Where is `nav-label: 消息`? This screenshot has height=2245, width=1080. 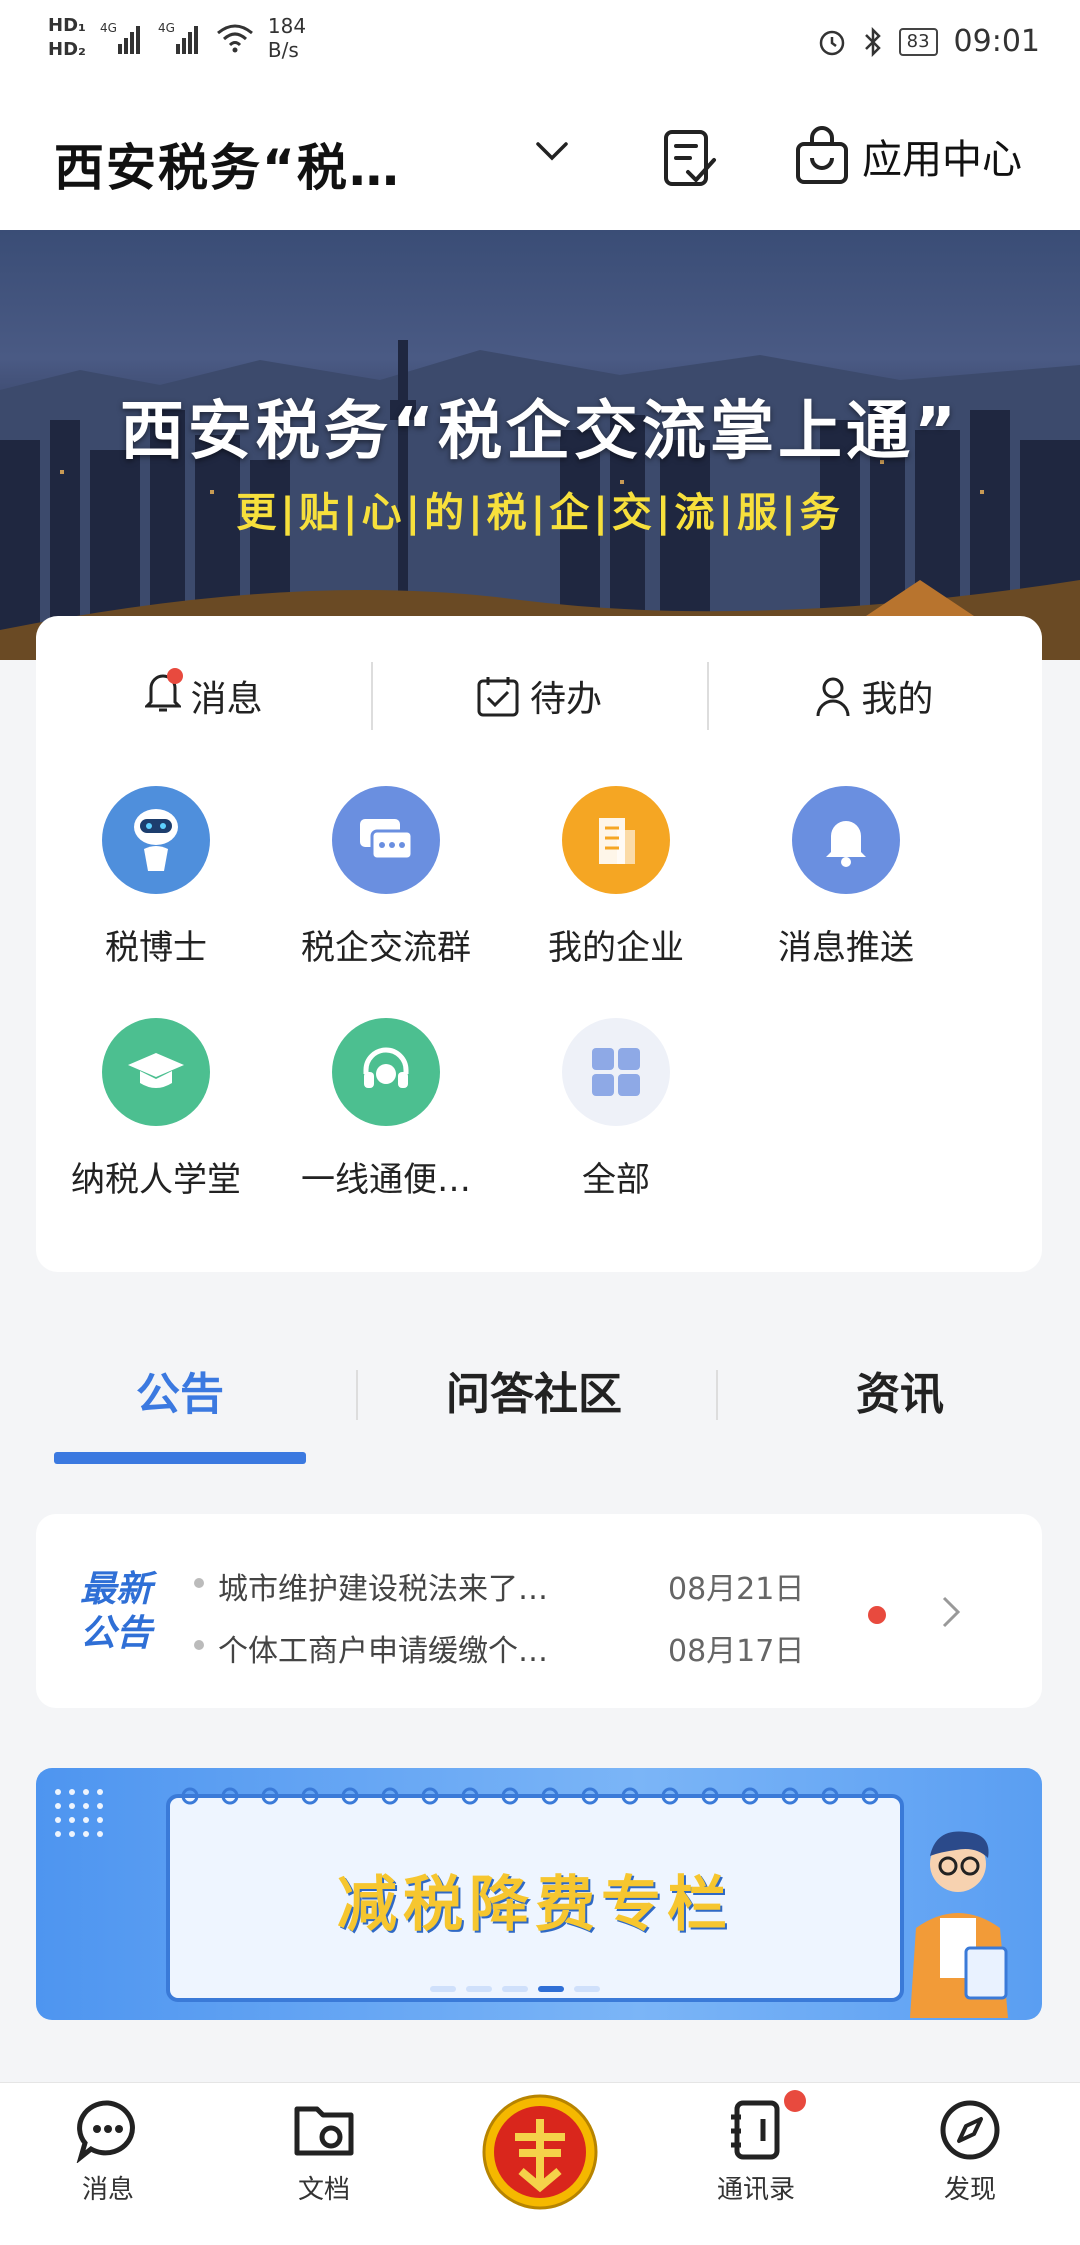 nav-label: 消息 is located at coordinates (107, 2190).